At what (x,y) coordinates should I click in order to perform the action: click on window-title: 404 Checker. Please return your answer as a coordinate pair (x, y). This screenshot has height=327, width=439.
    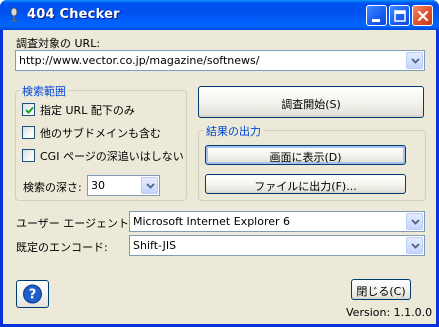
    Looking at the image, I should click on (73, 14).